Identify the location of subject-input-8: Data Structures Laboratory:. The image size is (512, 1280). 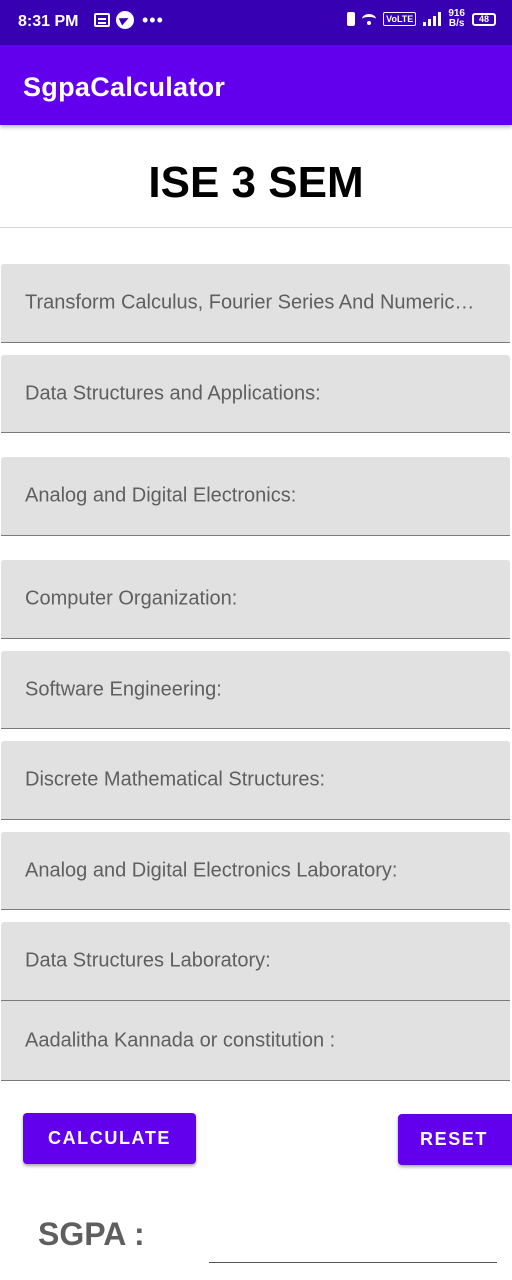
(255, 961).